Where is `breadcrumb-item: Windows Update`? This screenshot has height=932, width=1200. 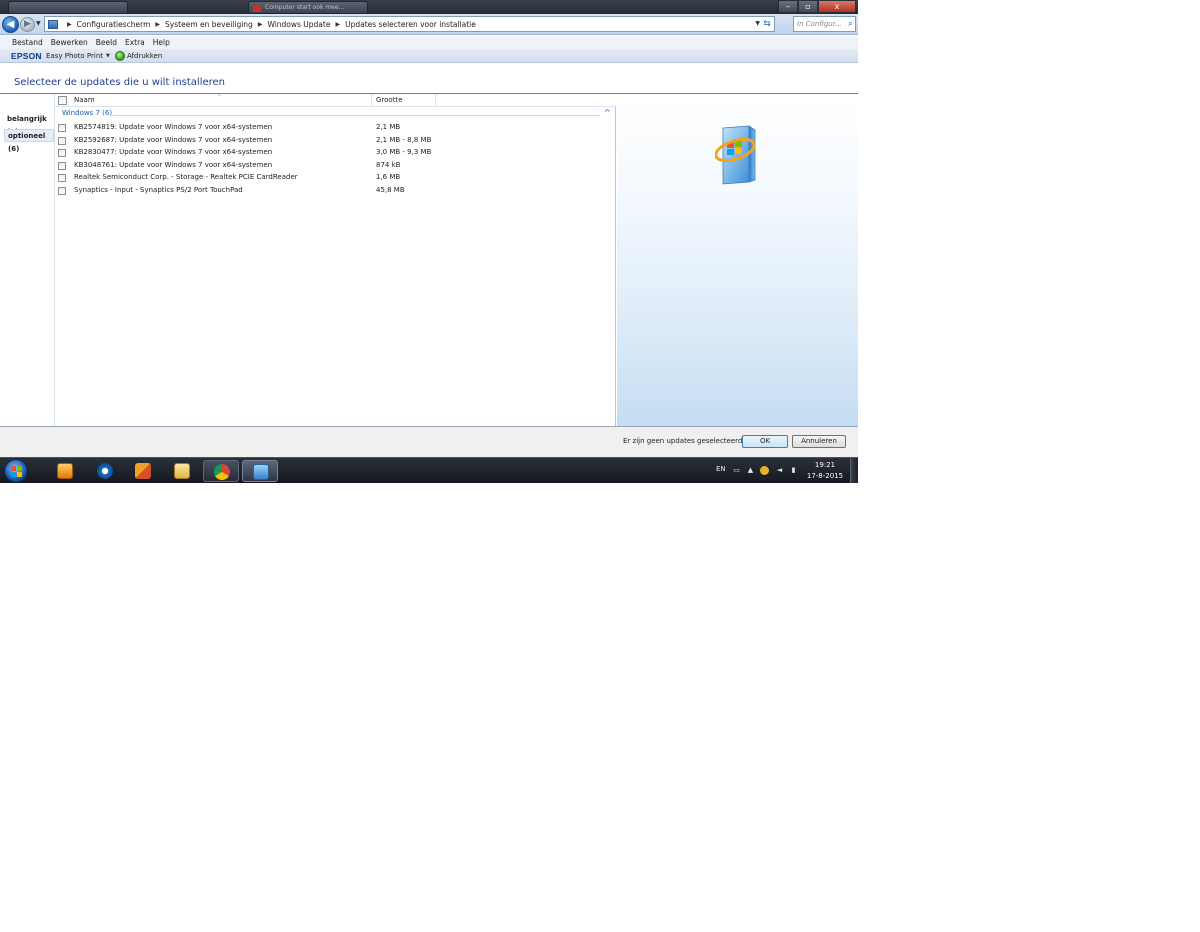
breadcrumb-item: Windows Update is located at coordinates (298, 24).